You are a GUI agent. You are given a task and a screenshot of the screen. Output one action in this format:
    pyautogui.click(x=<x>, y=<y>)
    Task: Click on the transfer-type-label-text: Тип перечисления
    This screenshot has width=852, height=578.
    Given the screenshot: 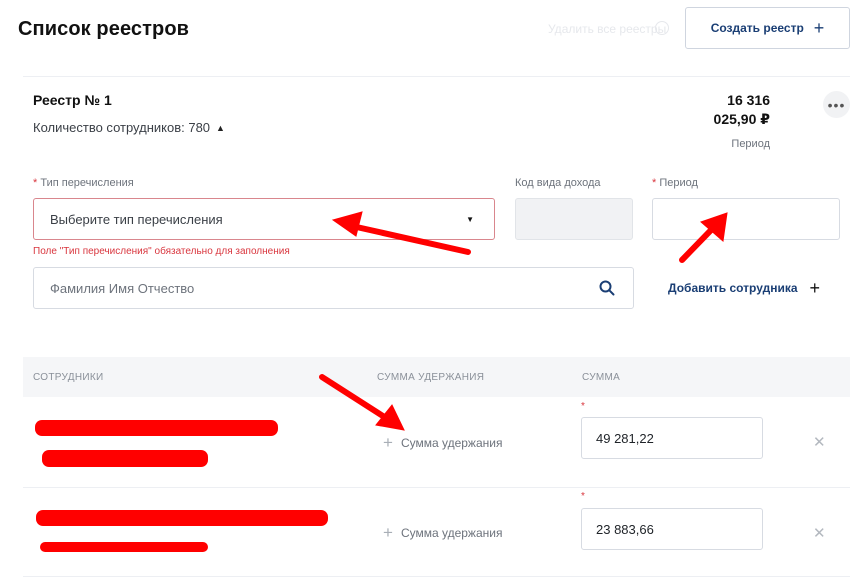 What is the action you would take?
    pyautogui.click(x=87, y=183)
    